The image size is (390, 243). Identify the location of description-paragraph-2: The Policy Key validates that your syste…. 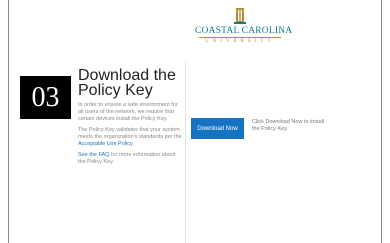
(130, 137).